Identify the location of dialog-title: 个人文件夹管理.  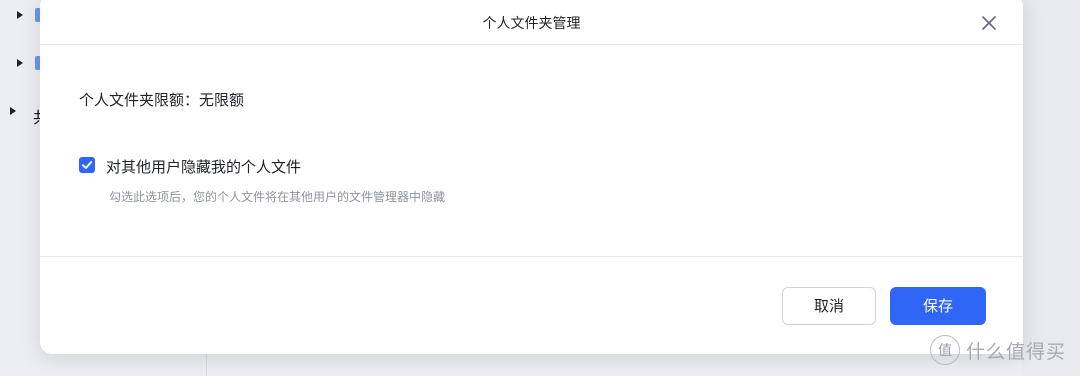
(531, 24).